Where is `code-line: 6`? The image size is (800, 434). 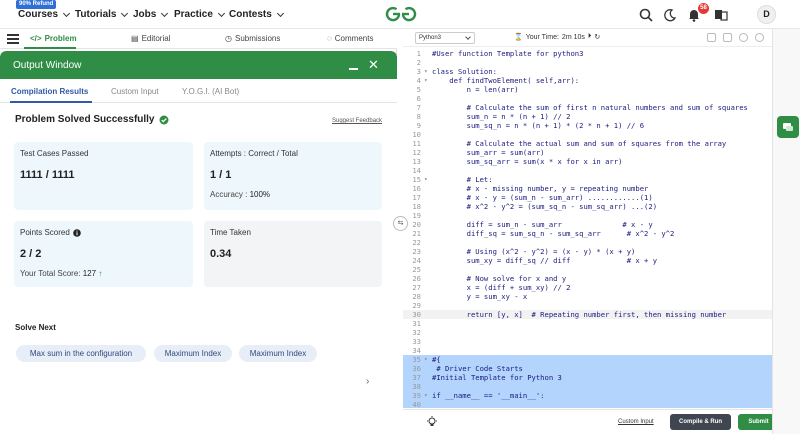 code-line: 6 is located at coordinates (587, 98).